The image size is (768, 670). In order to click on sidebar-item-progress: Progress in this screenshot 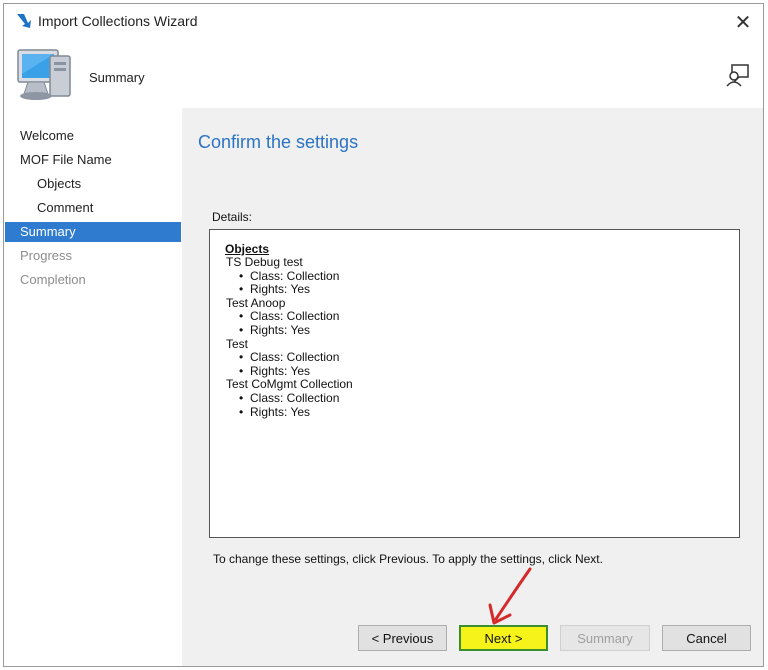, I will do `click(46, 255)`.